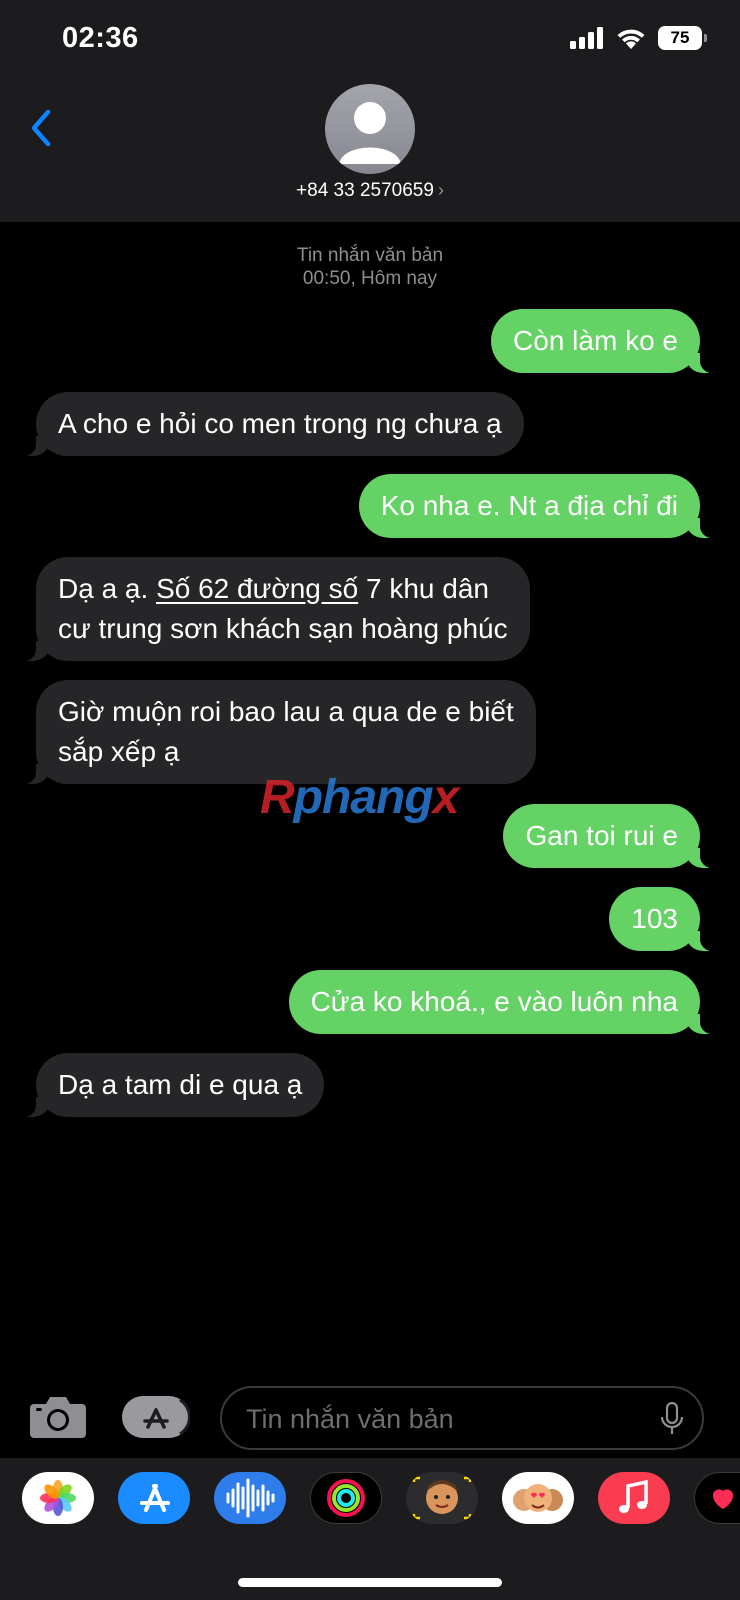 Image resolution: width=740 pixels, height=1600 pixels. Describe the element at coordinates (370, 267) in the screenshot. I see `message-meta: Tin nhắn văn bản 00:50, Hôm nay` at that location.